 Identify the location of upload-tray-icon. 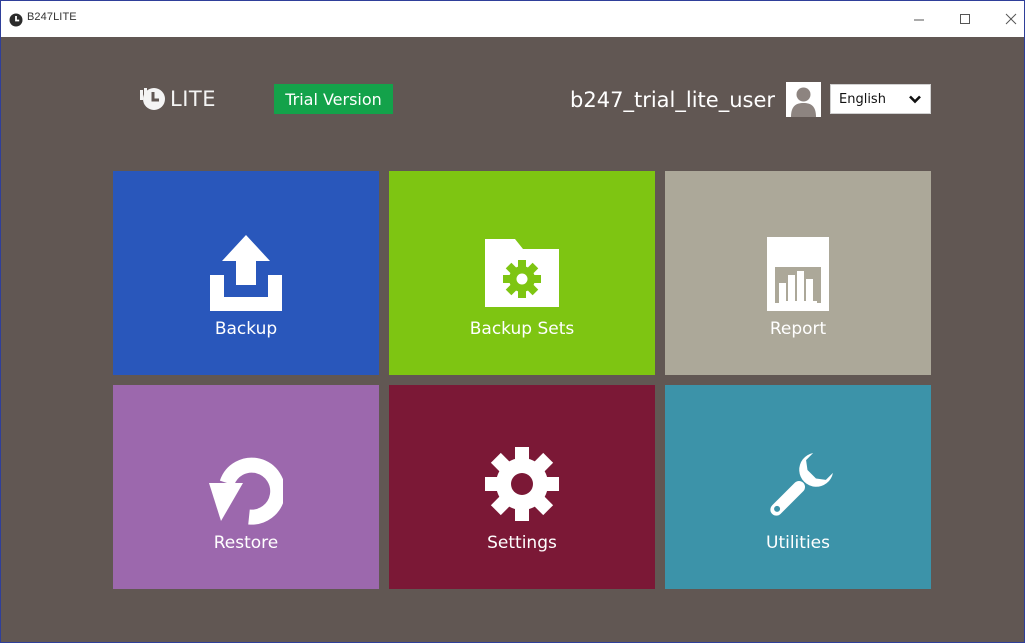
(246, 273).